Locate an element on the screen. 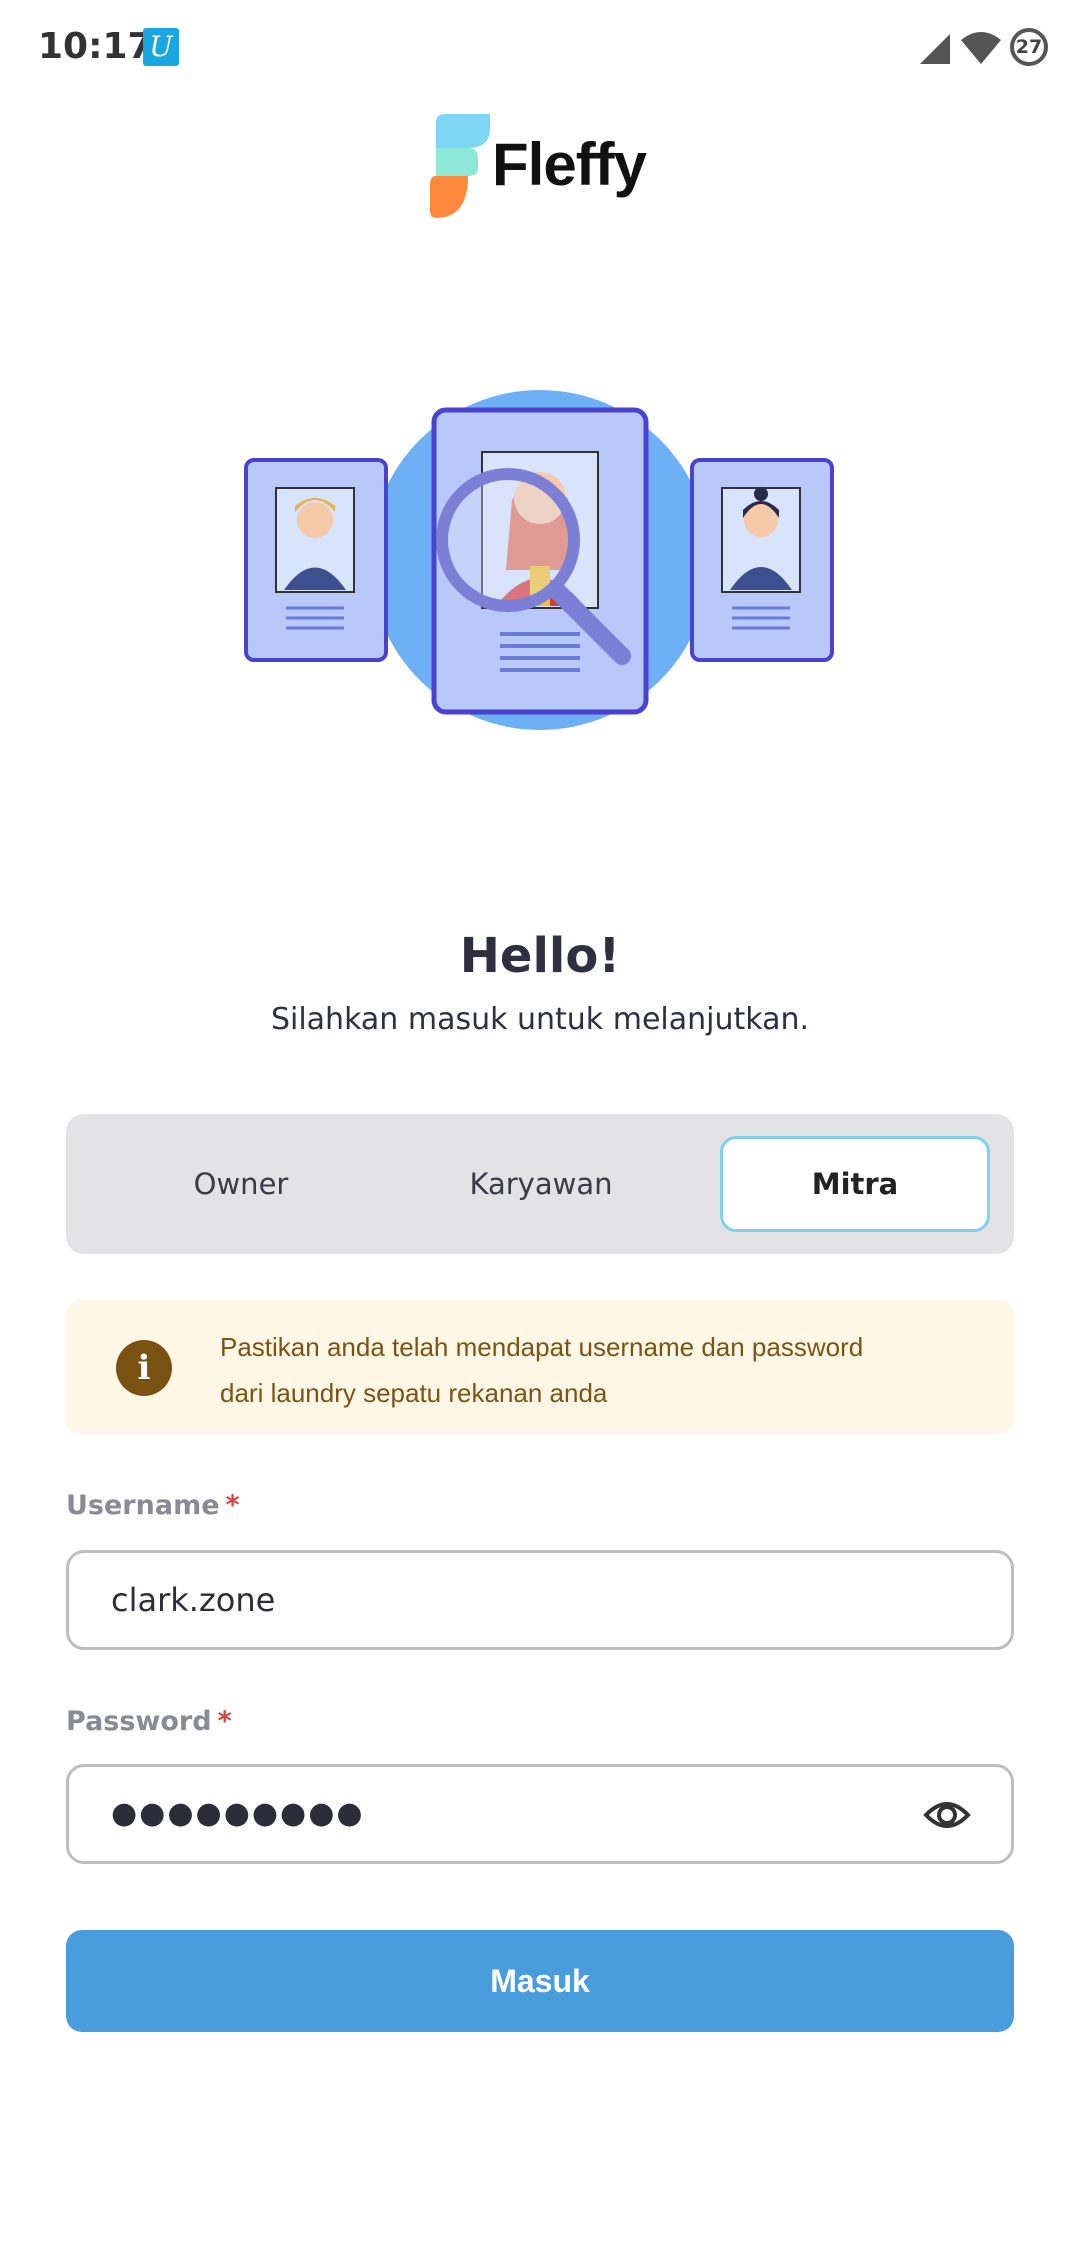  password-label: Password * is located at coordinates (149, 1721).